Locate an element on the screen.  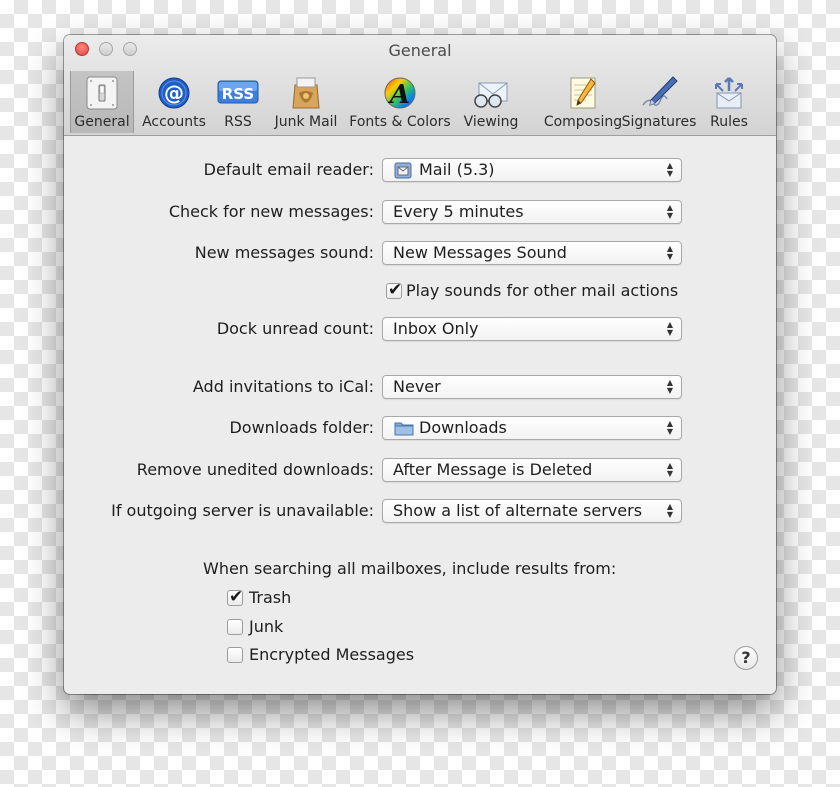
default-reader-popup: Mail (5.3) ▲ ▼ is located at coordinates (532, 170).